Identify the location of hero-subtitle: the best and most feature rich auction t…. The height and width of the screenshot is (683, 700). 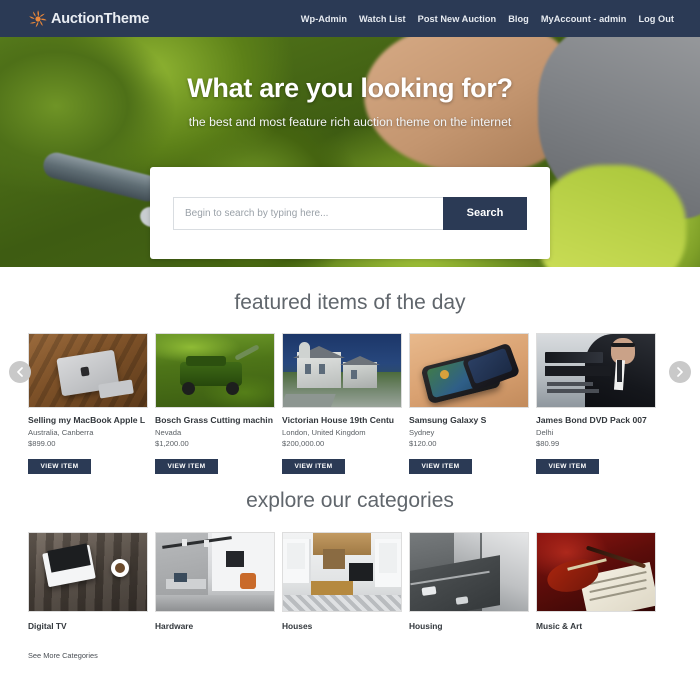
(350, 122).